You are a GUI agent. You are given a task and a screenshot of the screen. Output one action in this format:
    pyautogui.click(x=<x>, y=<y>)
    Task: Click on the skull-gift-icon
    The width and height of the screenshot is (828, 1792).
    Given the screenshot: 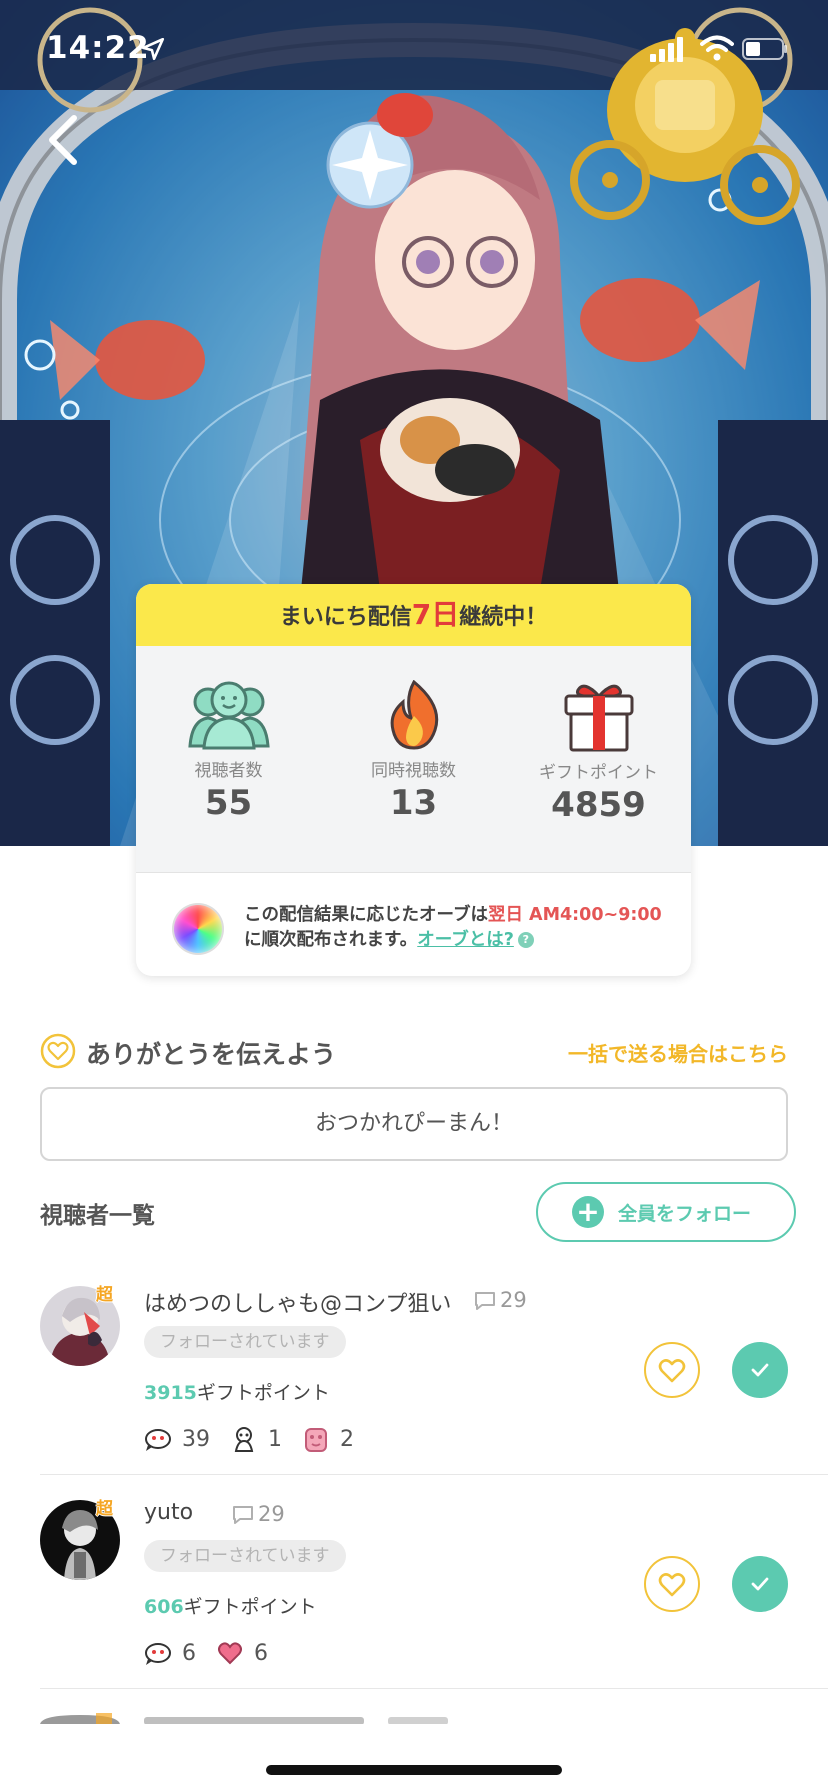 What is the action you would take?
    pyautogui.click(x=244, y=1439)
    